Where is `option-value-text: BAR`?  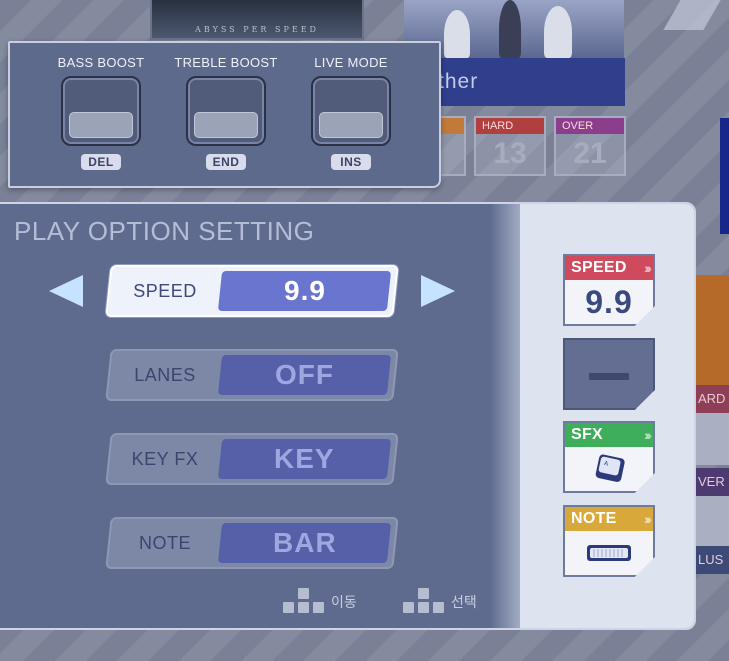
option-value-text: BAR is located at coordinates (304, 542).